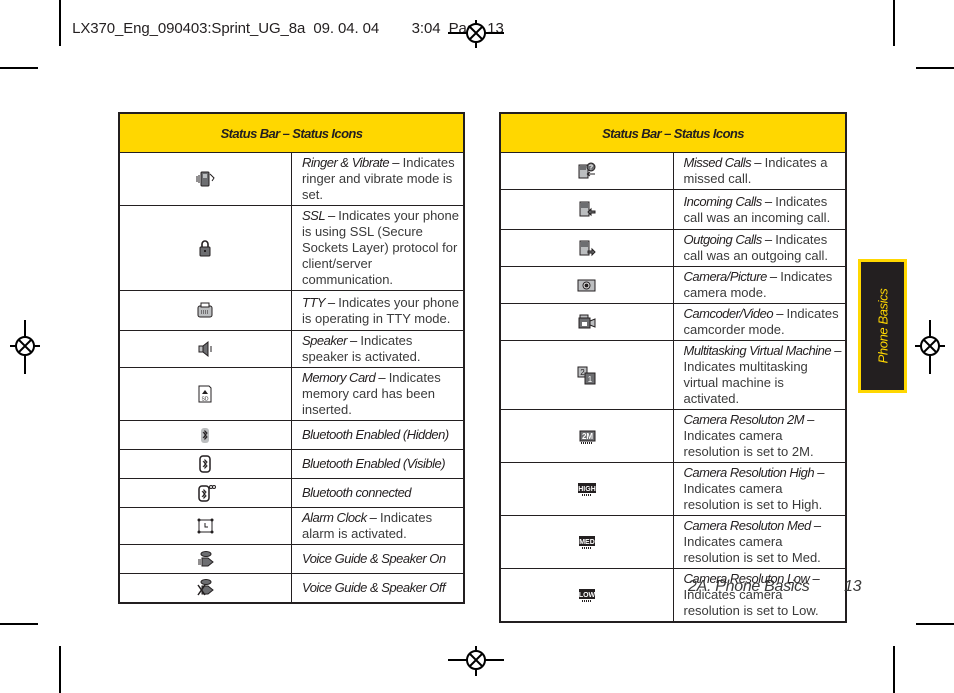 This screenshot has height=693, width=954. I want to click on table-row: Voice Guide & Speaker On, so click(291, 559).